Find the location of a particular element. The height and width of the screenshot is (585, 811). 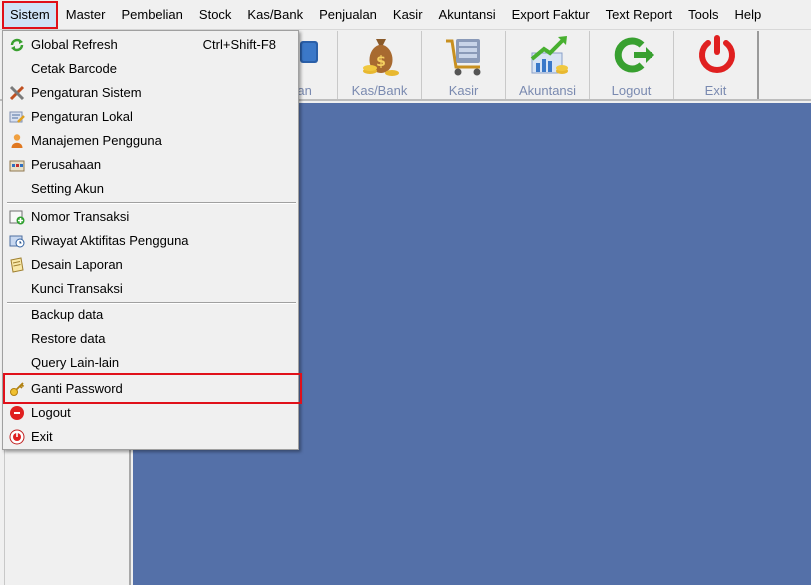

exit-icon is located at coordinates (17, 437).